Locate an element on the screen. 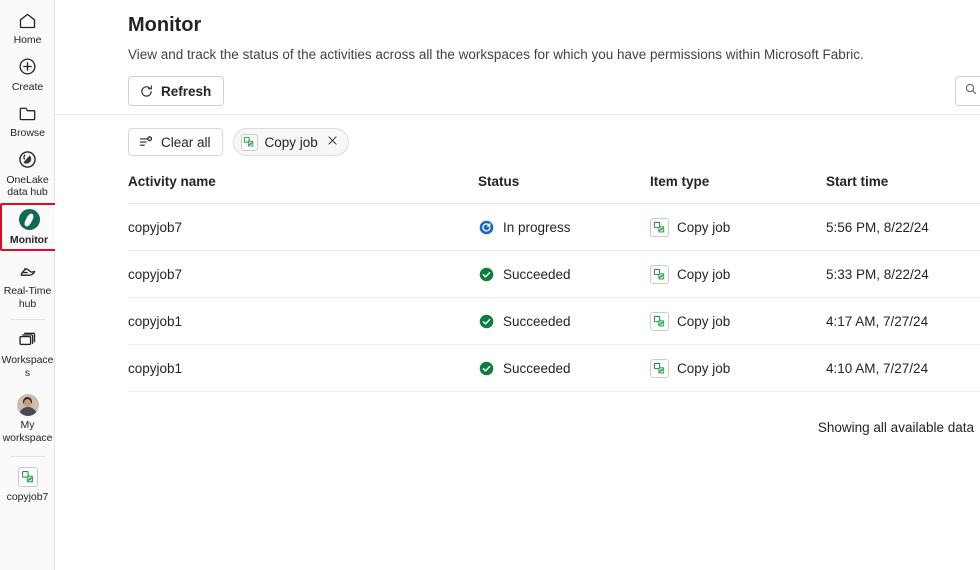 This screenshot has height=570, width=980. sidebar-item-home: Home is located at coordinates (27, 27).